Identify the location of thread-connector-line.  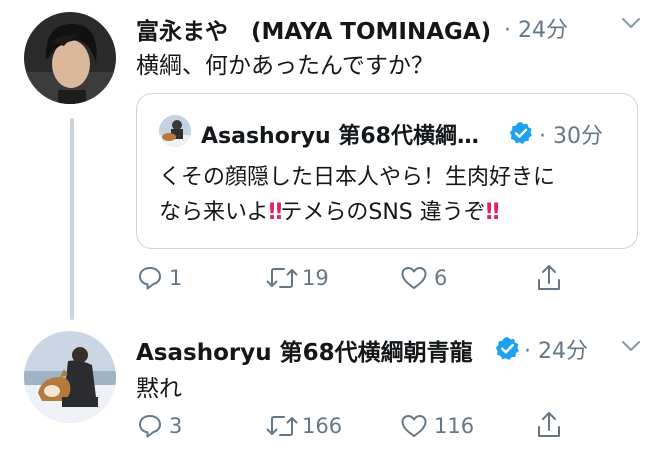
(72, 219).